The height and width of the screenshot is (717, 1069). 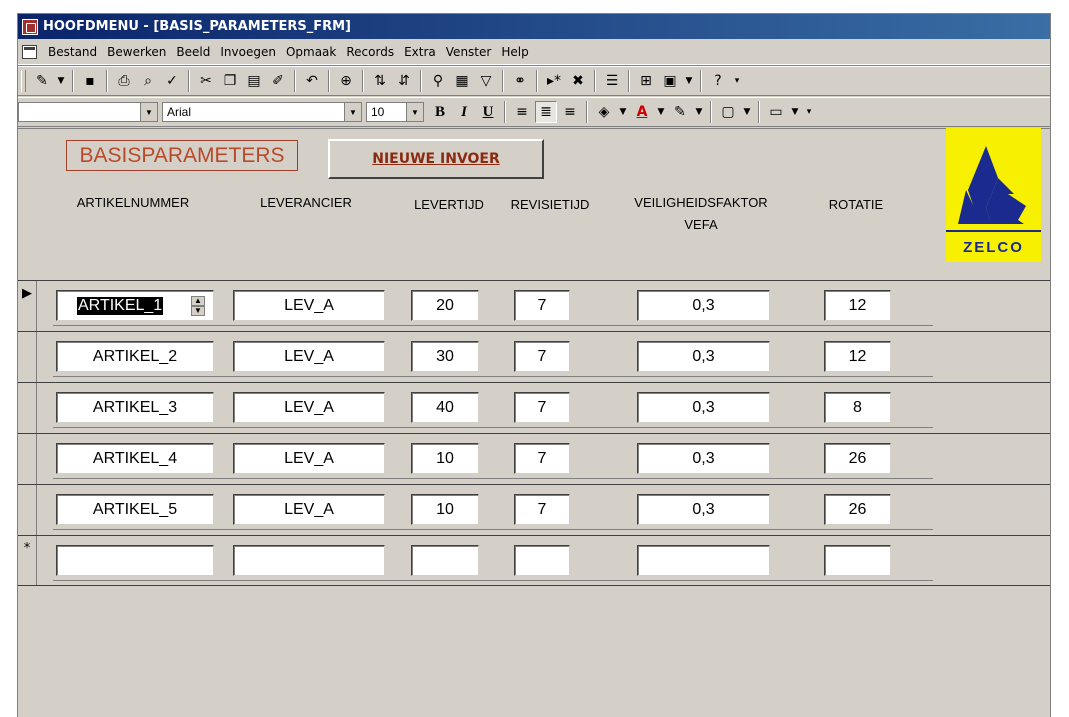 I want to click on toolbar-grip, so click(x=23, y=81).